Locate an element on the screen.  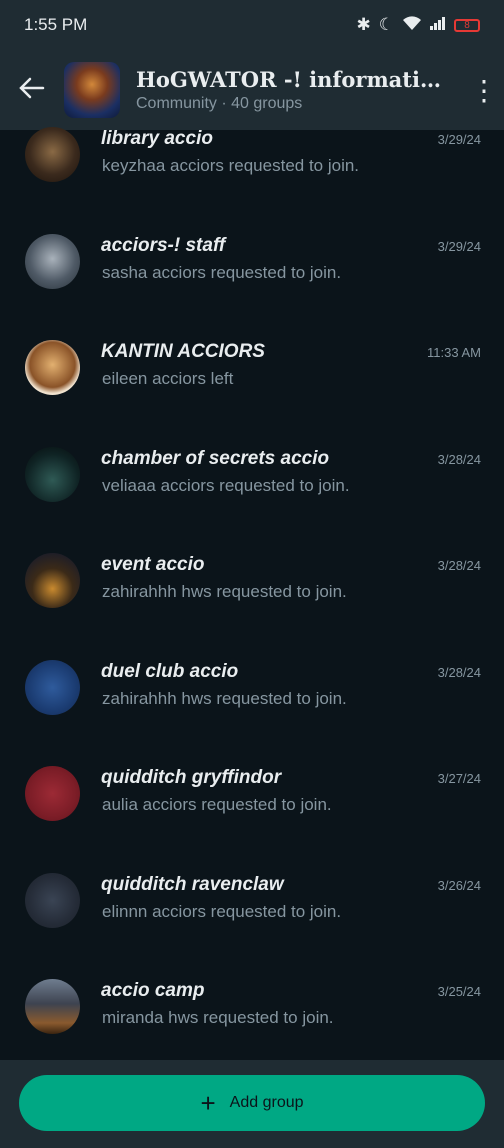
group-name: KANTIN ACCIORS is located at coordinates (183, 351).